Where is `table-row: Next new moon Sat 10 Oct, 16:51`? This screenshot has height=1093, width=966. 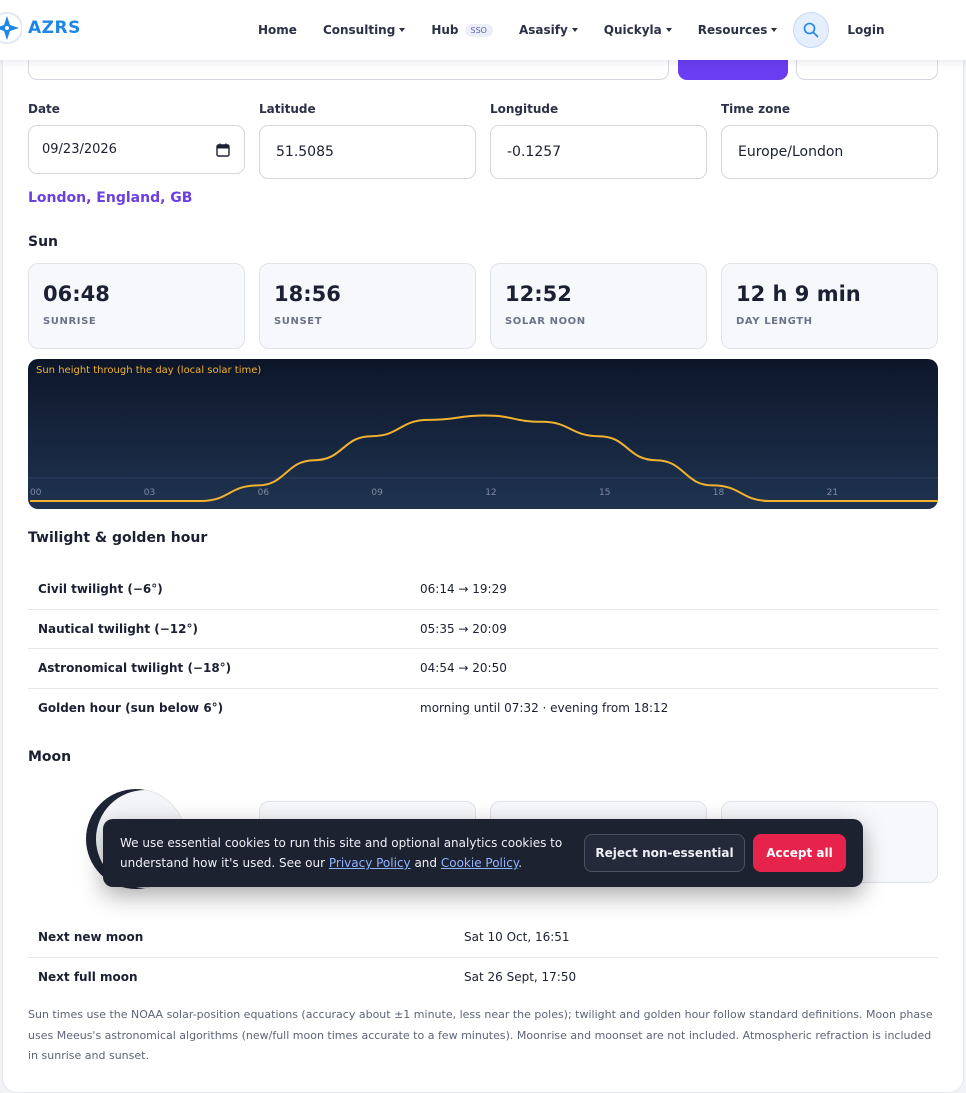 table-row: Next new moon Sat 10 Oct, 16:51 is located at coordinates (483, 938).